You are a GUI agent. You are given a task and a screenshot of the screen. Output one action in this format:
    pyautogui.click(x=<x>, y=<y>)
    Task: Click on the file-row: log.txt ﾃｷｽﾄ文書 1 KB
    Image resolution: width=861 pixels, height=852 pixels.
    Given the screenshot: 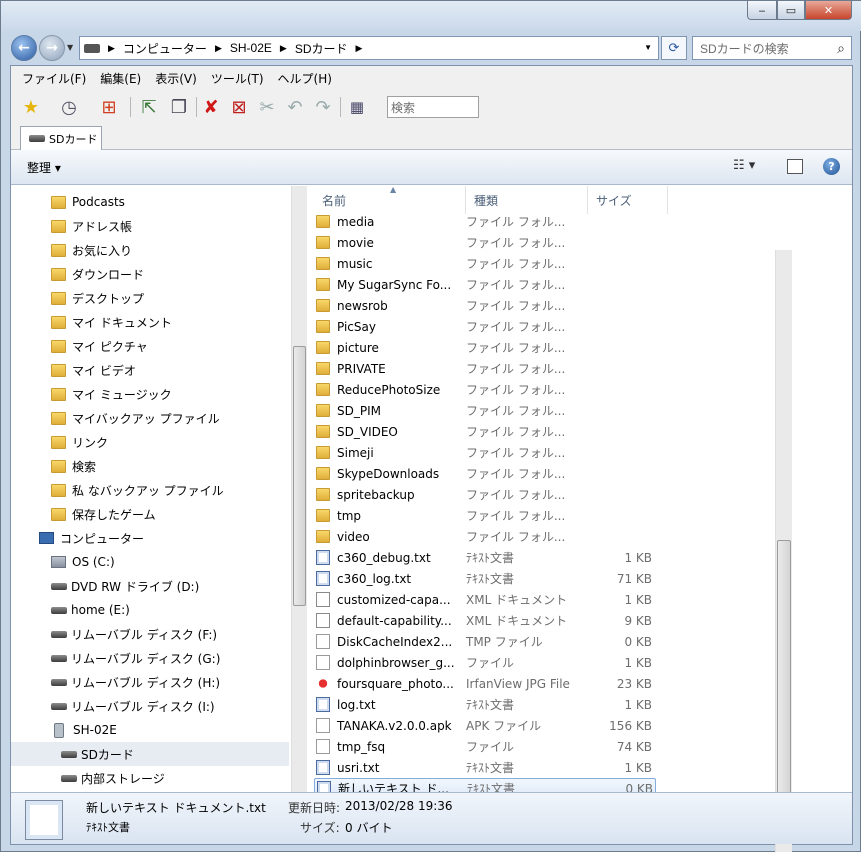 What is the action you would take?
    pyautogui.click(x=485, y=704)
    